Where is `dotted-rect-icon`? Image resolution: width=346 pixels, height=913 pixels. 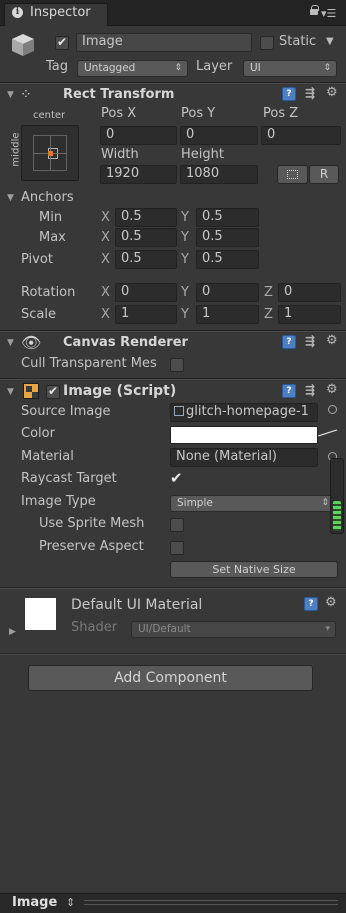 dotted-rect-icon is located at coordinates (292, 174).